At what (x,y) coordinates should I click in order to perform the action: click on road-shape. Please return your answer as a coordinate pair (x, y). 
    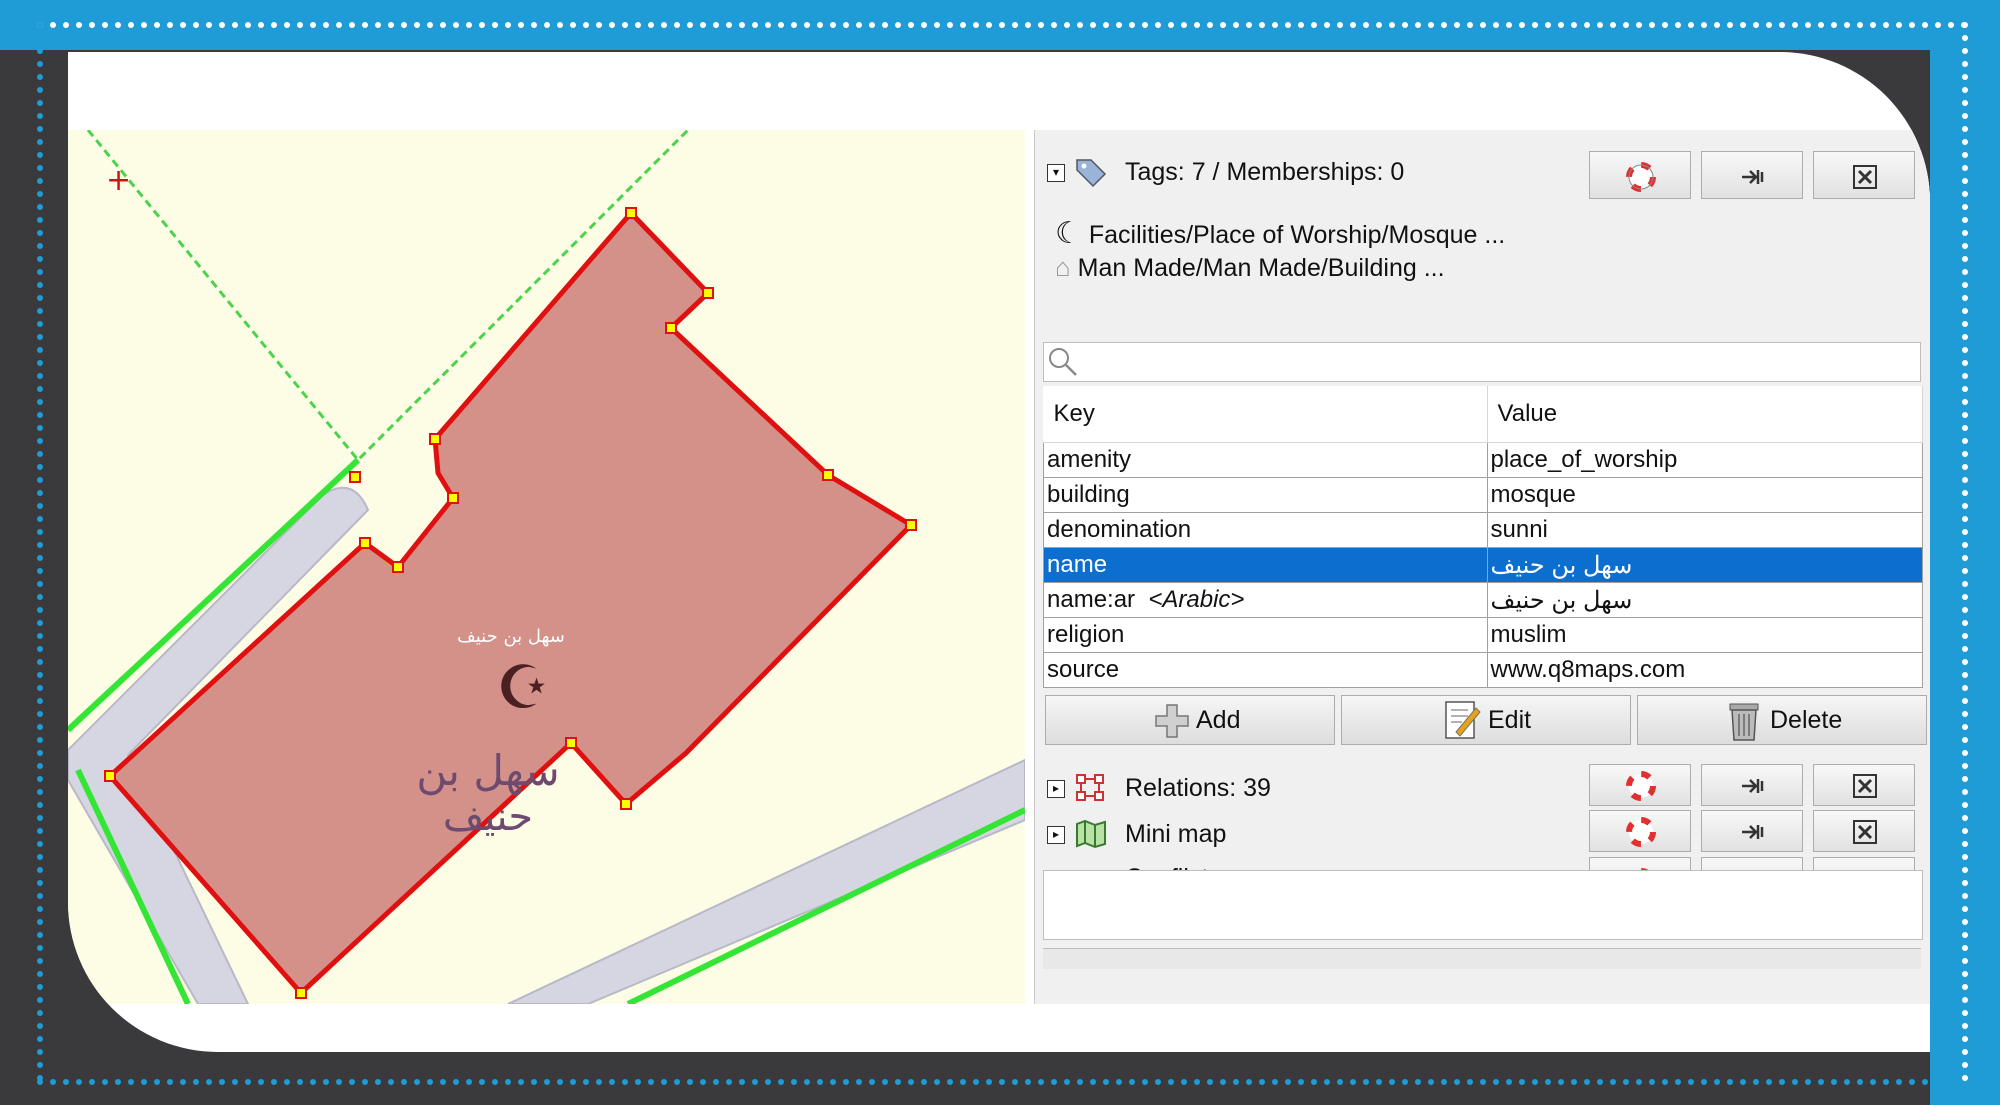
    Looking at the image, I should click on (766, 881).